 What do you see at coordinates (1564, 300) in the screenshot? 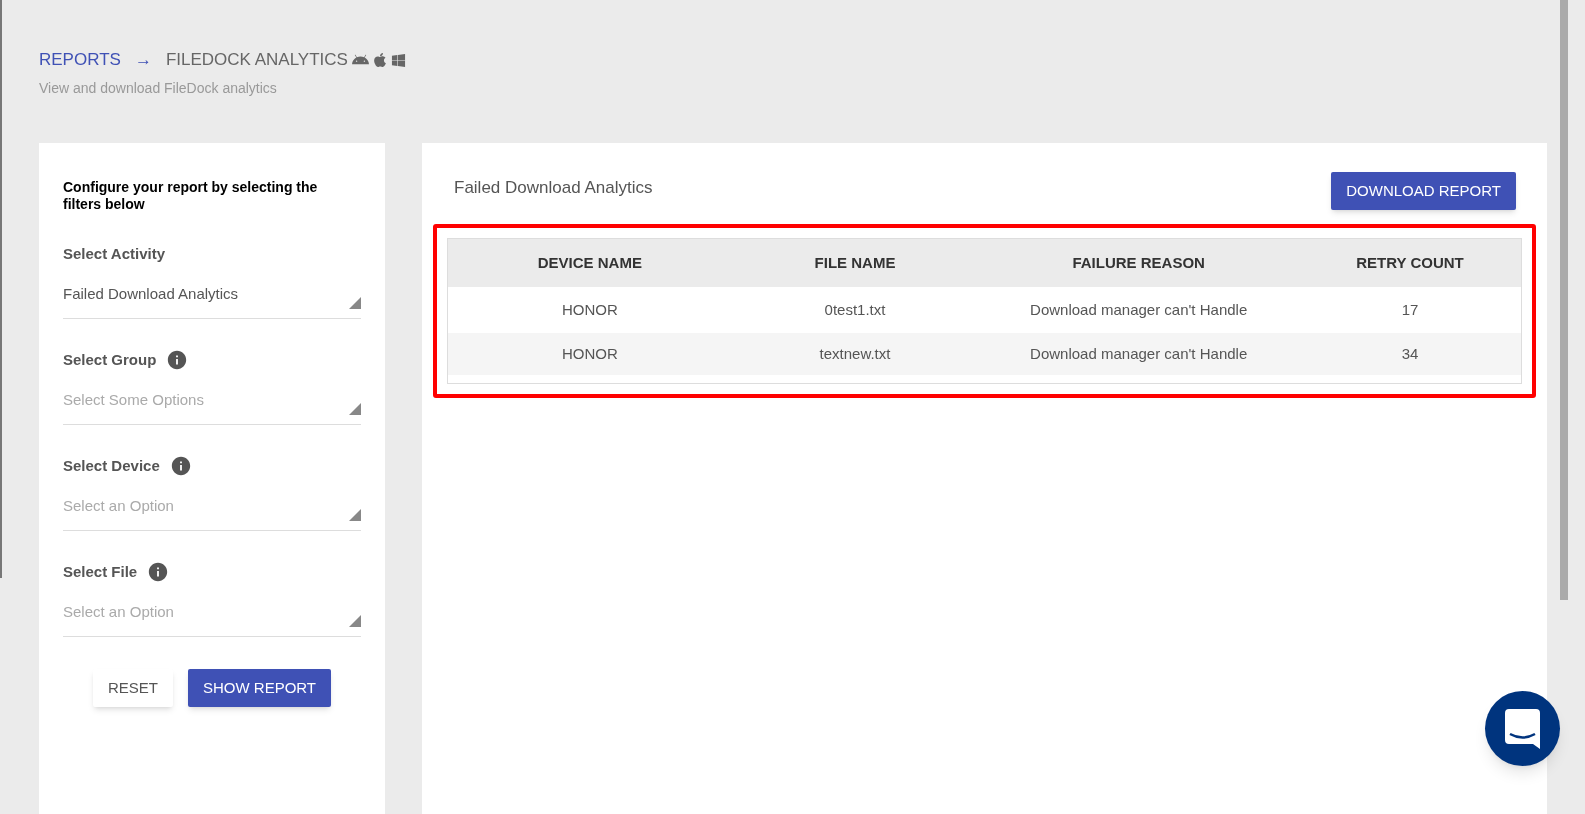
I see `scrollbar` at bounding box center [1564, 300].